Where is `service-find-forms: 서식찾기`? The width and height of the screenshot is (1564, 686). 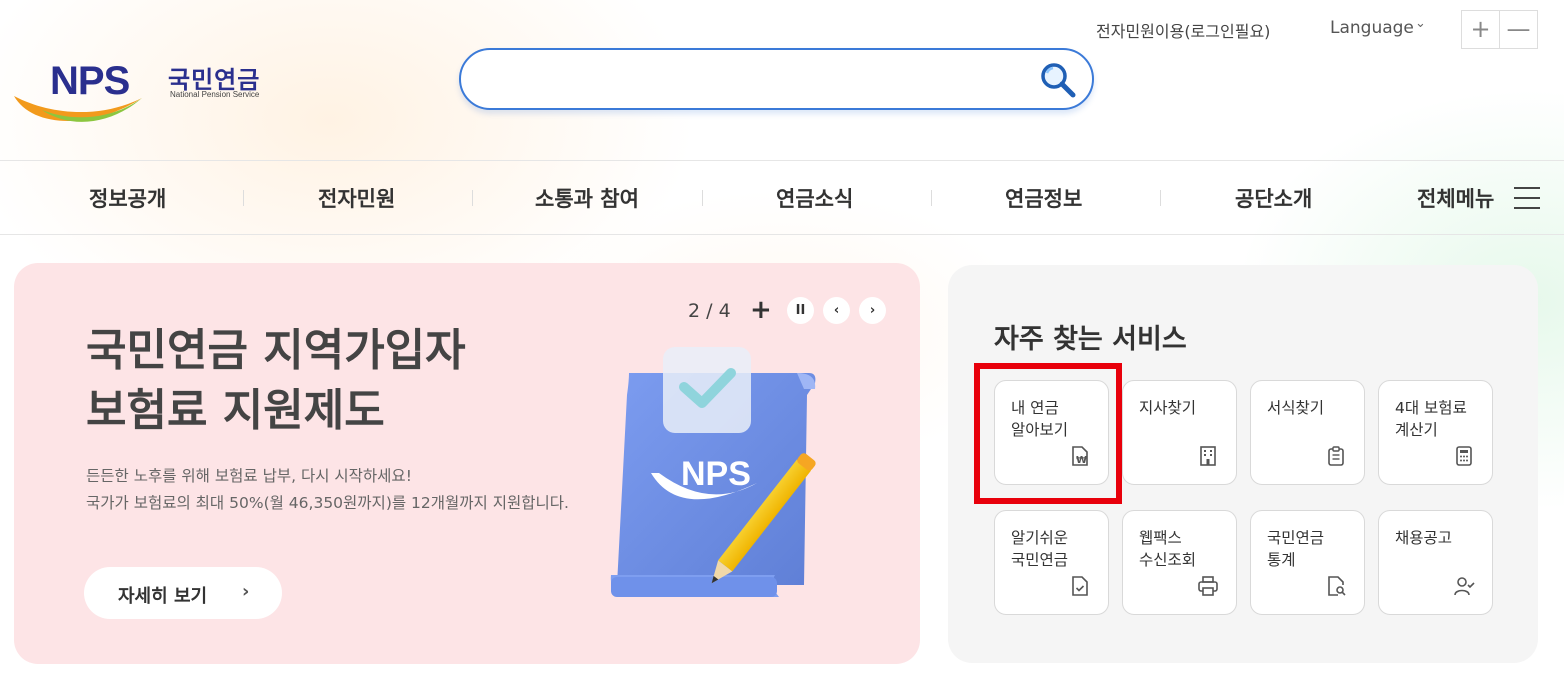 service-find-forms: 서식찾기 is located at coordinates (1307, 432).